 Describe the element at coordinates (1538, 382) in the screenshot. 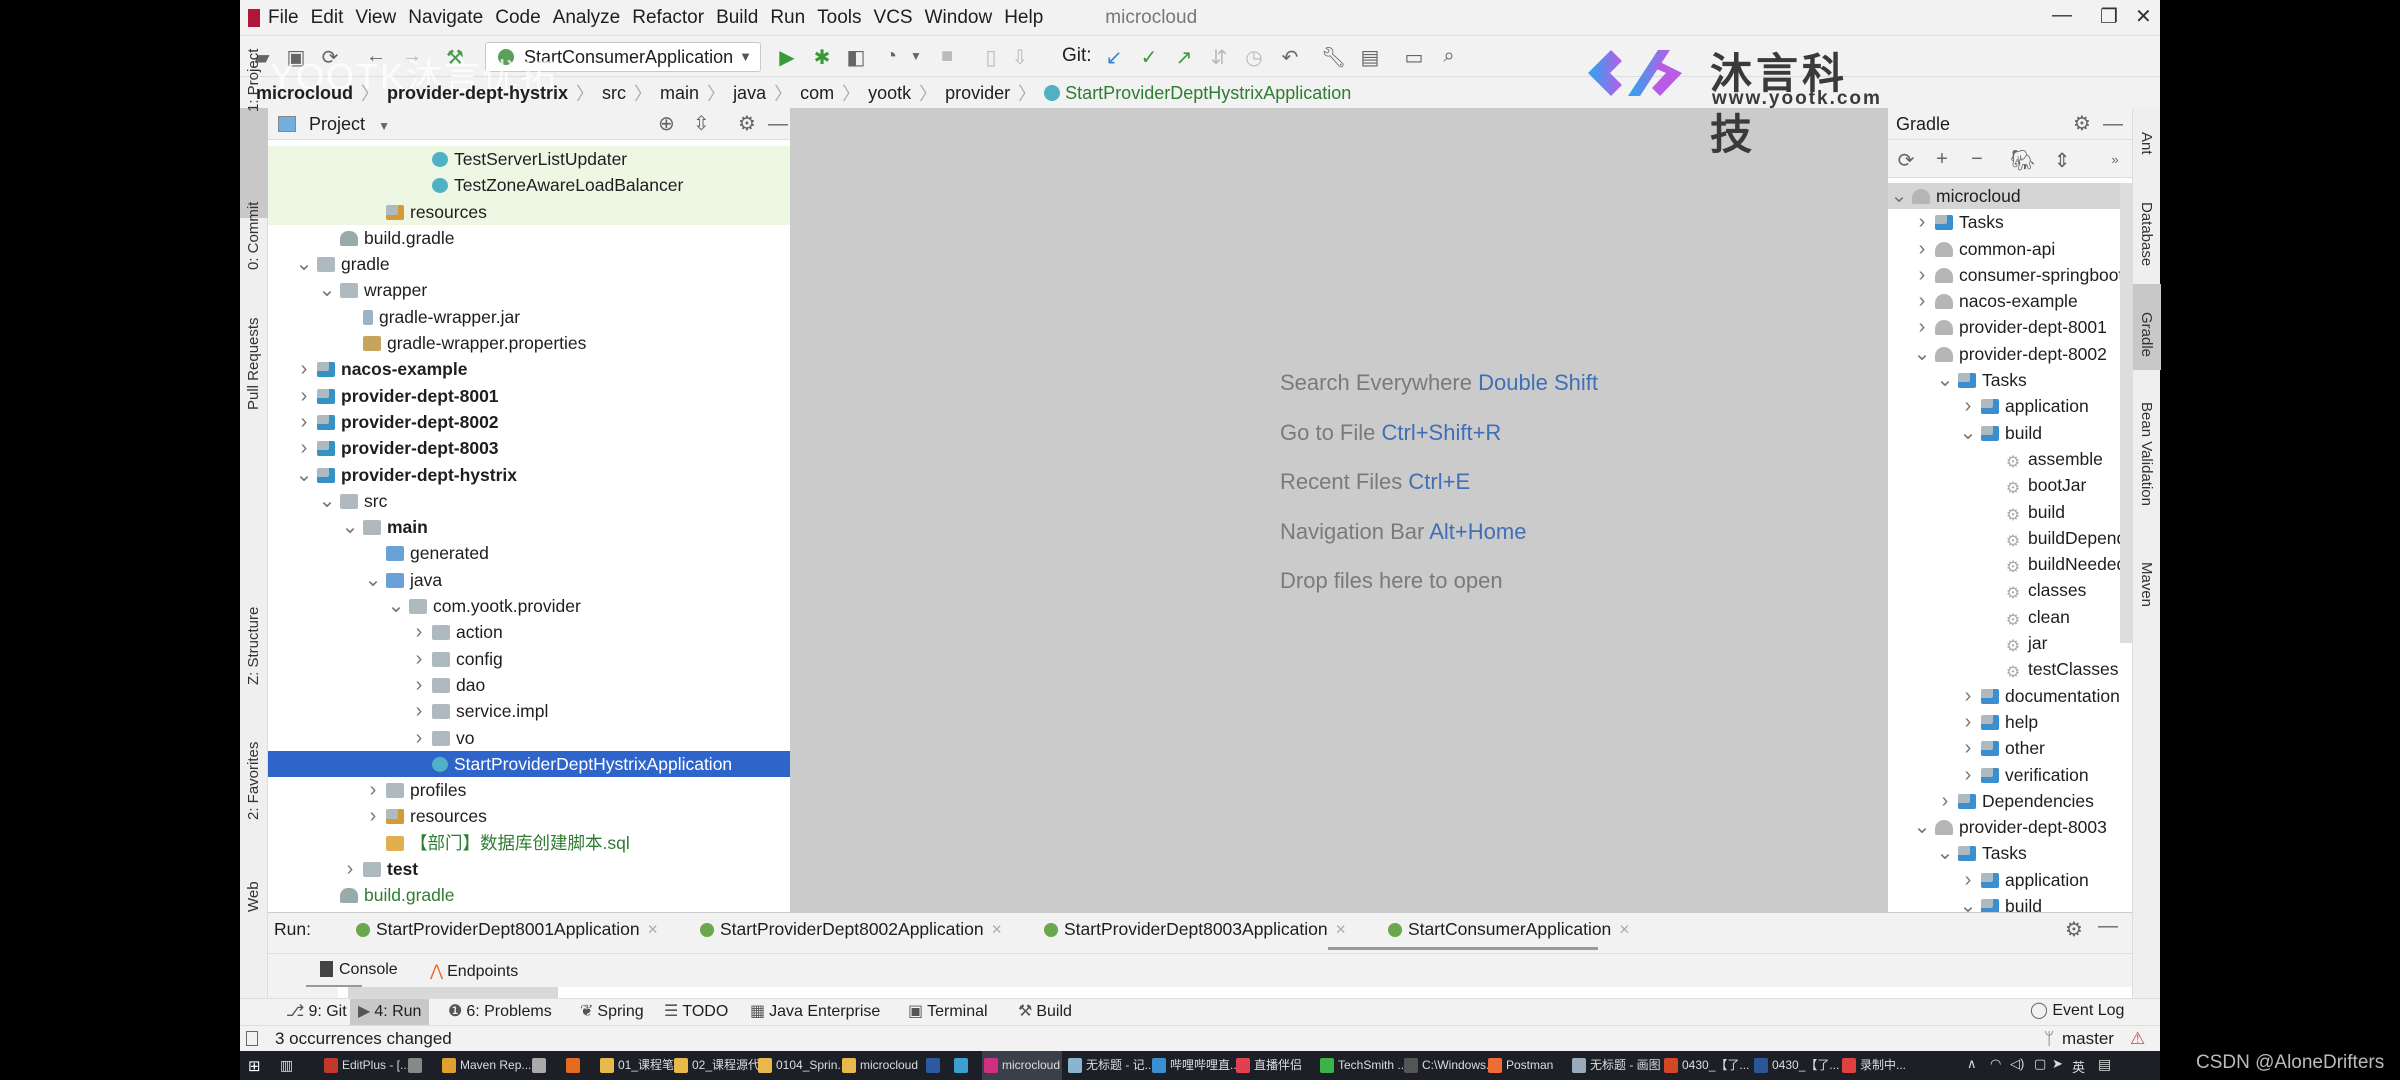

I see `hint-shortcut: Double Shift` at that location.